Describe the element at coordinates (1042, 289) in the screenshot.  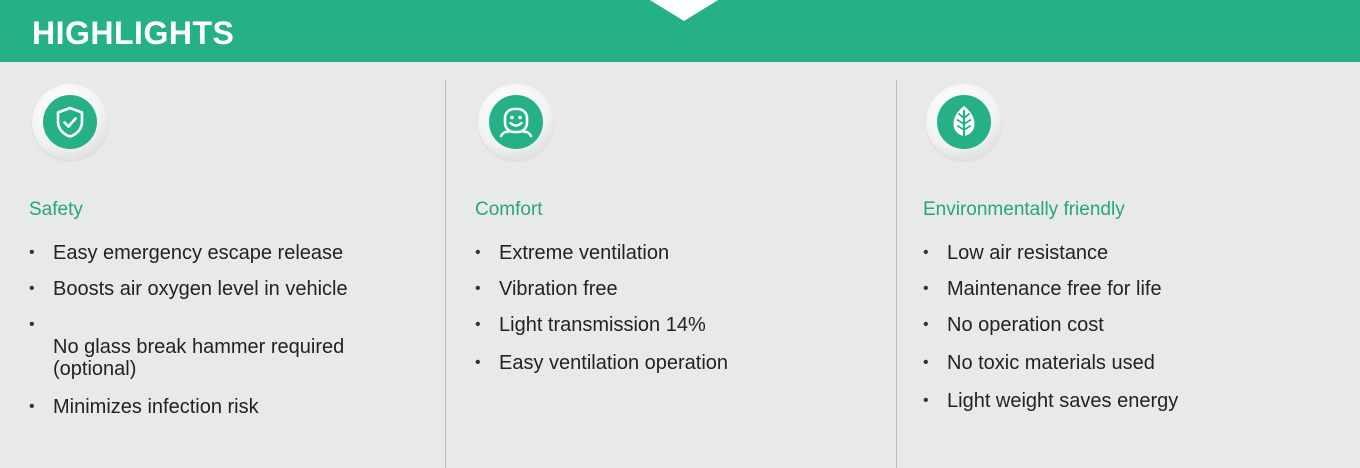
I see `list-item: • Maintenance free for life` at that location.